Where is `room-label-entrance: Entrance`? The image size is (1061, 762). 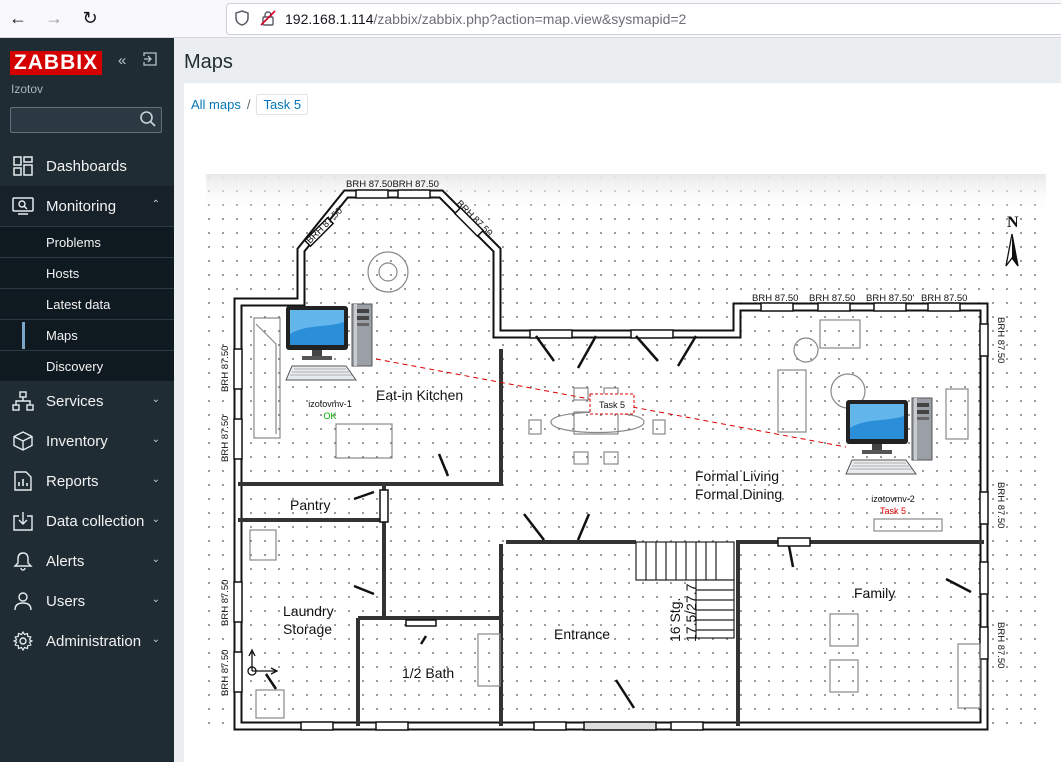 room-label-entrance: Entrance is located at coordinates (582, 634).